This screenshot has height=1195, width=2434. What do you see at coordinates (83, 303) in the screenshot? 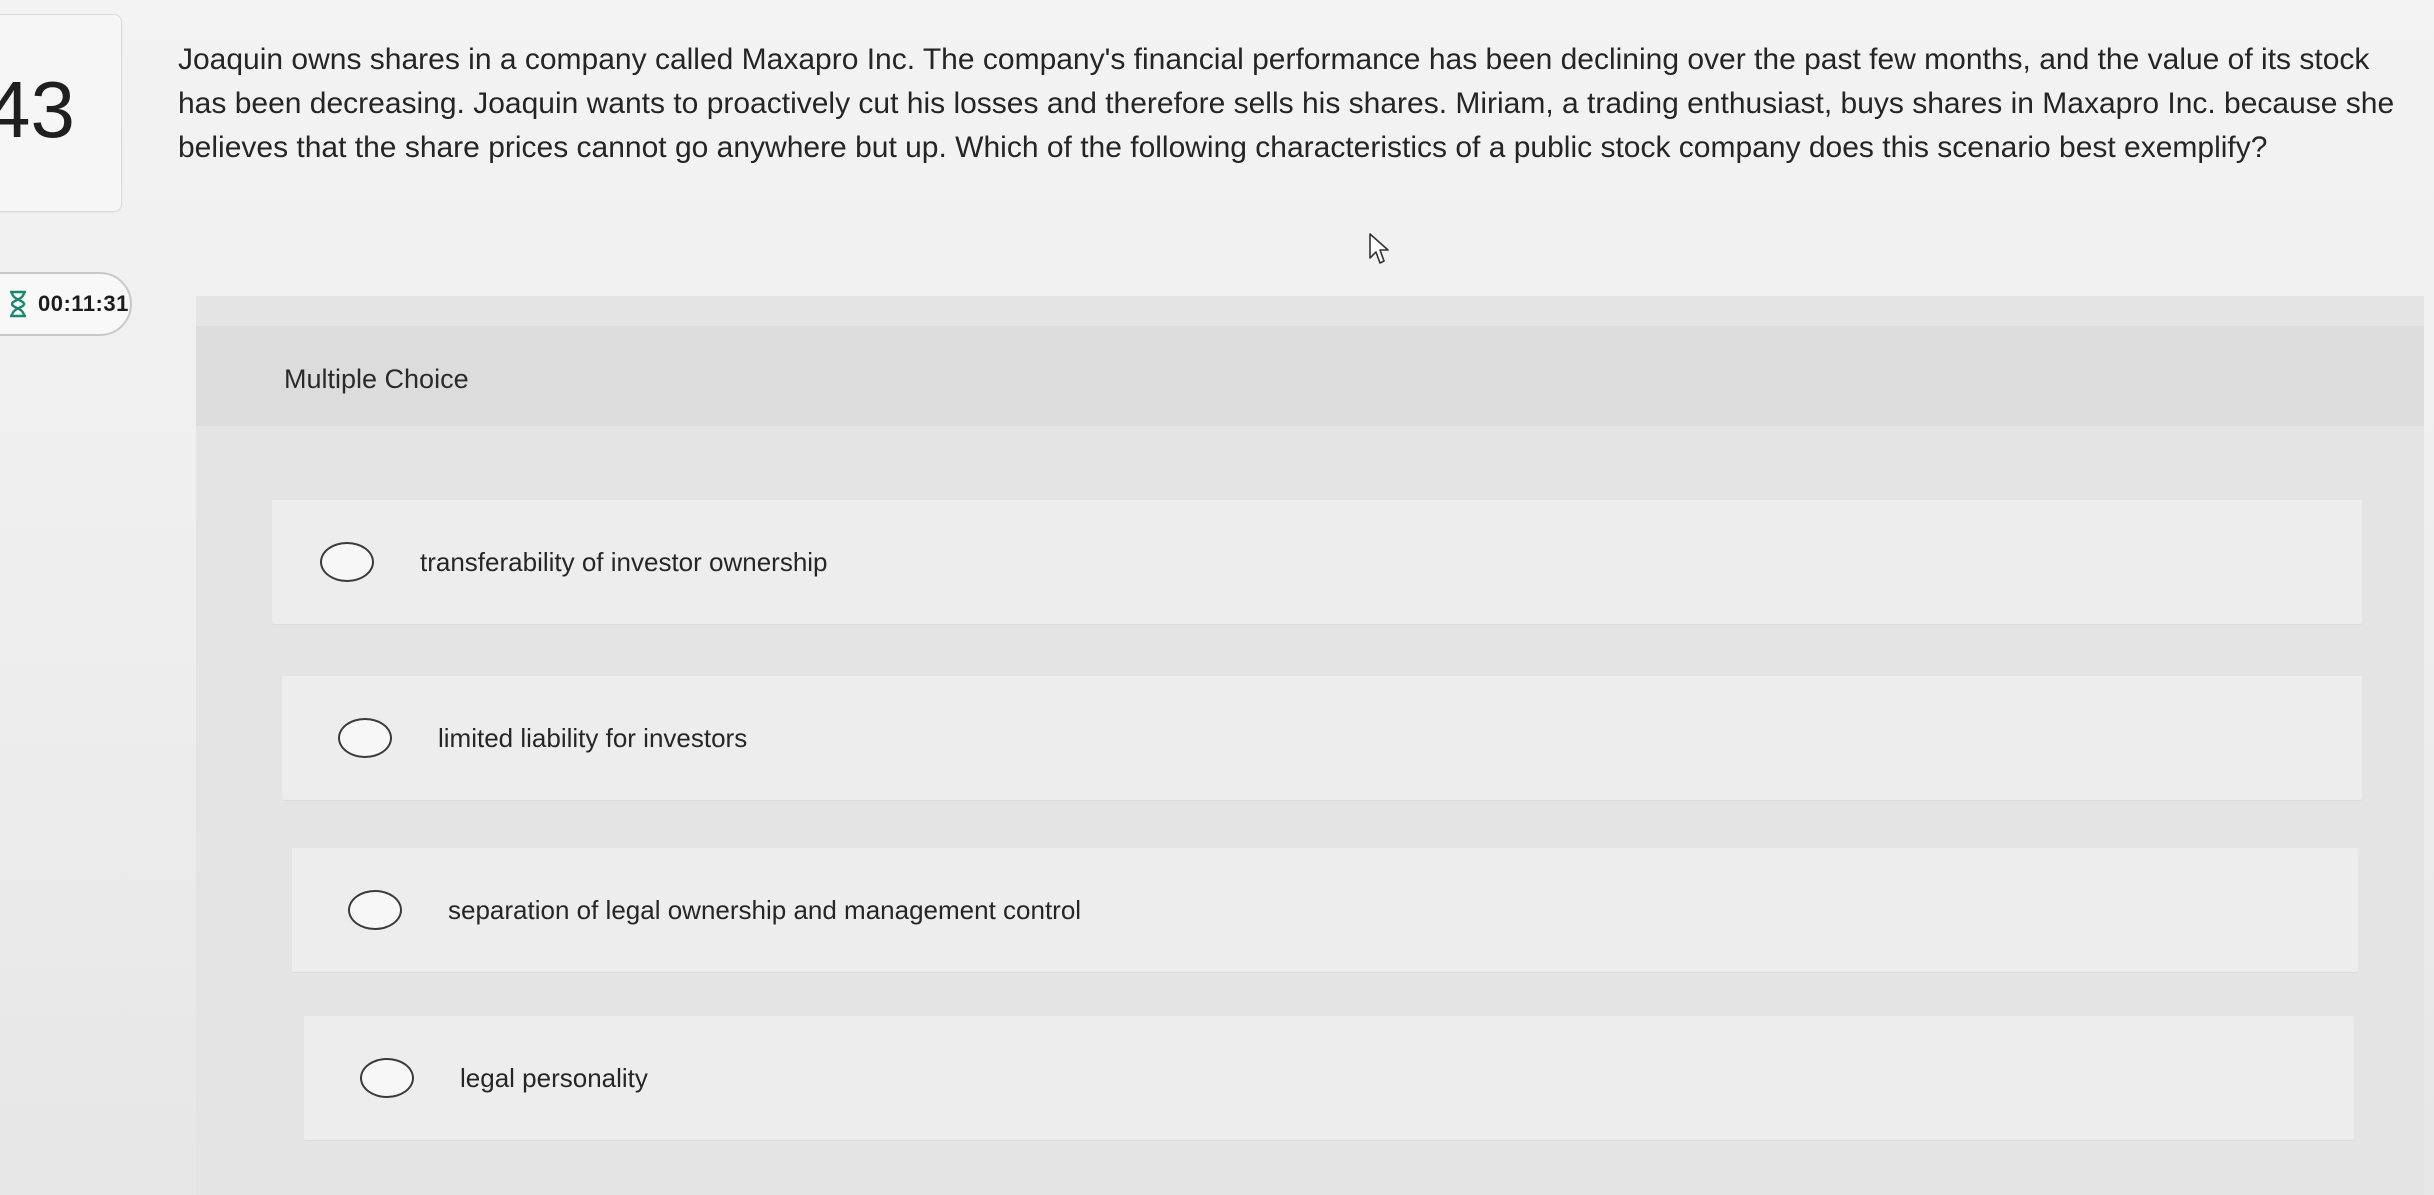
I see `timer-value: 00:11:31` at bounding box center [83, 303].